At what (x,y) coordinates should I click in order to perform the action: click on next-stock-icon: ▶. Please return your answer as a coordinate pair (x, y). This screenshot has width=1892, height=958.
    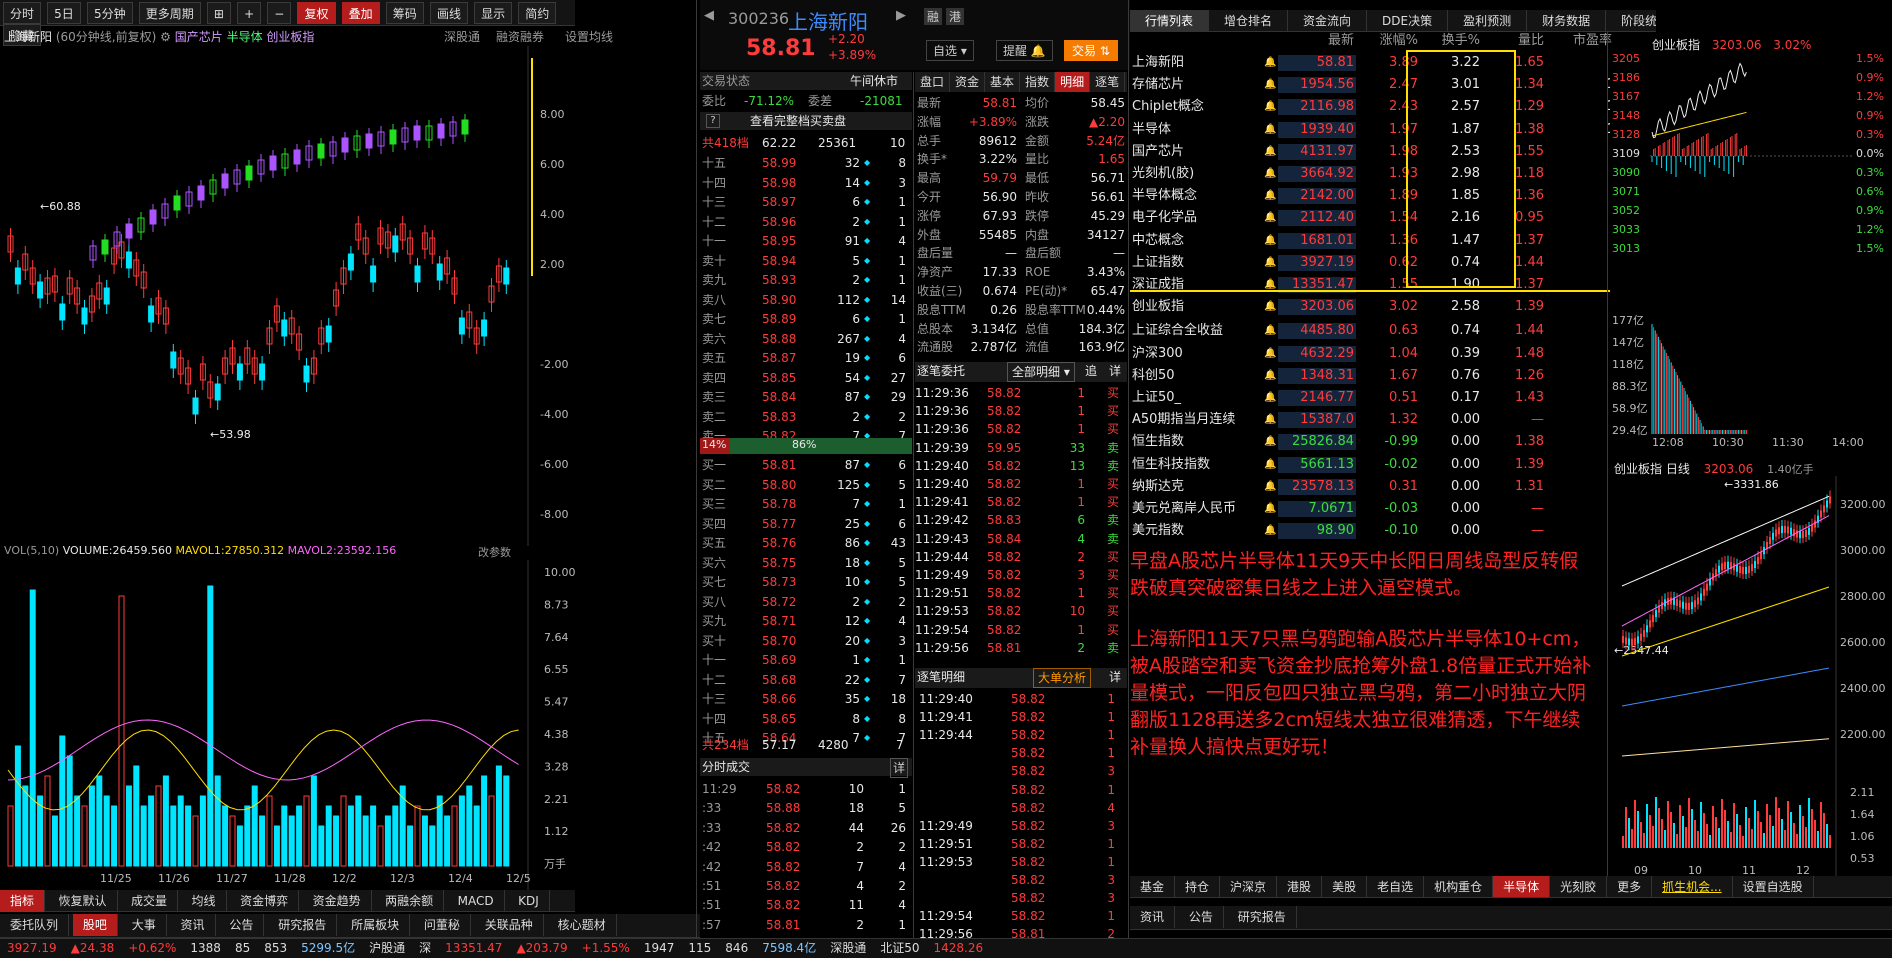
    Looking at the image, I should click on (901, 15).